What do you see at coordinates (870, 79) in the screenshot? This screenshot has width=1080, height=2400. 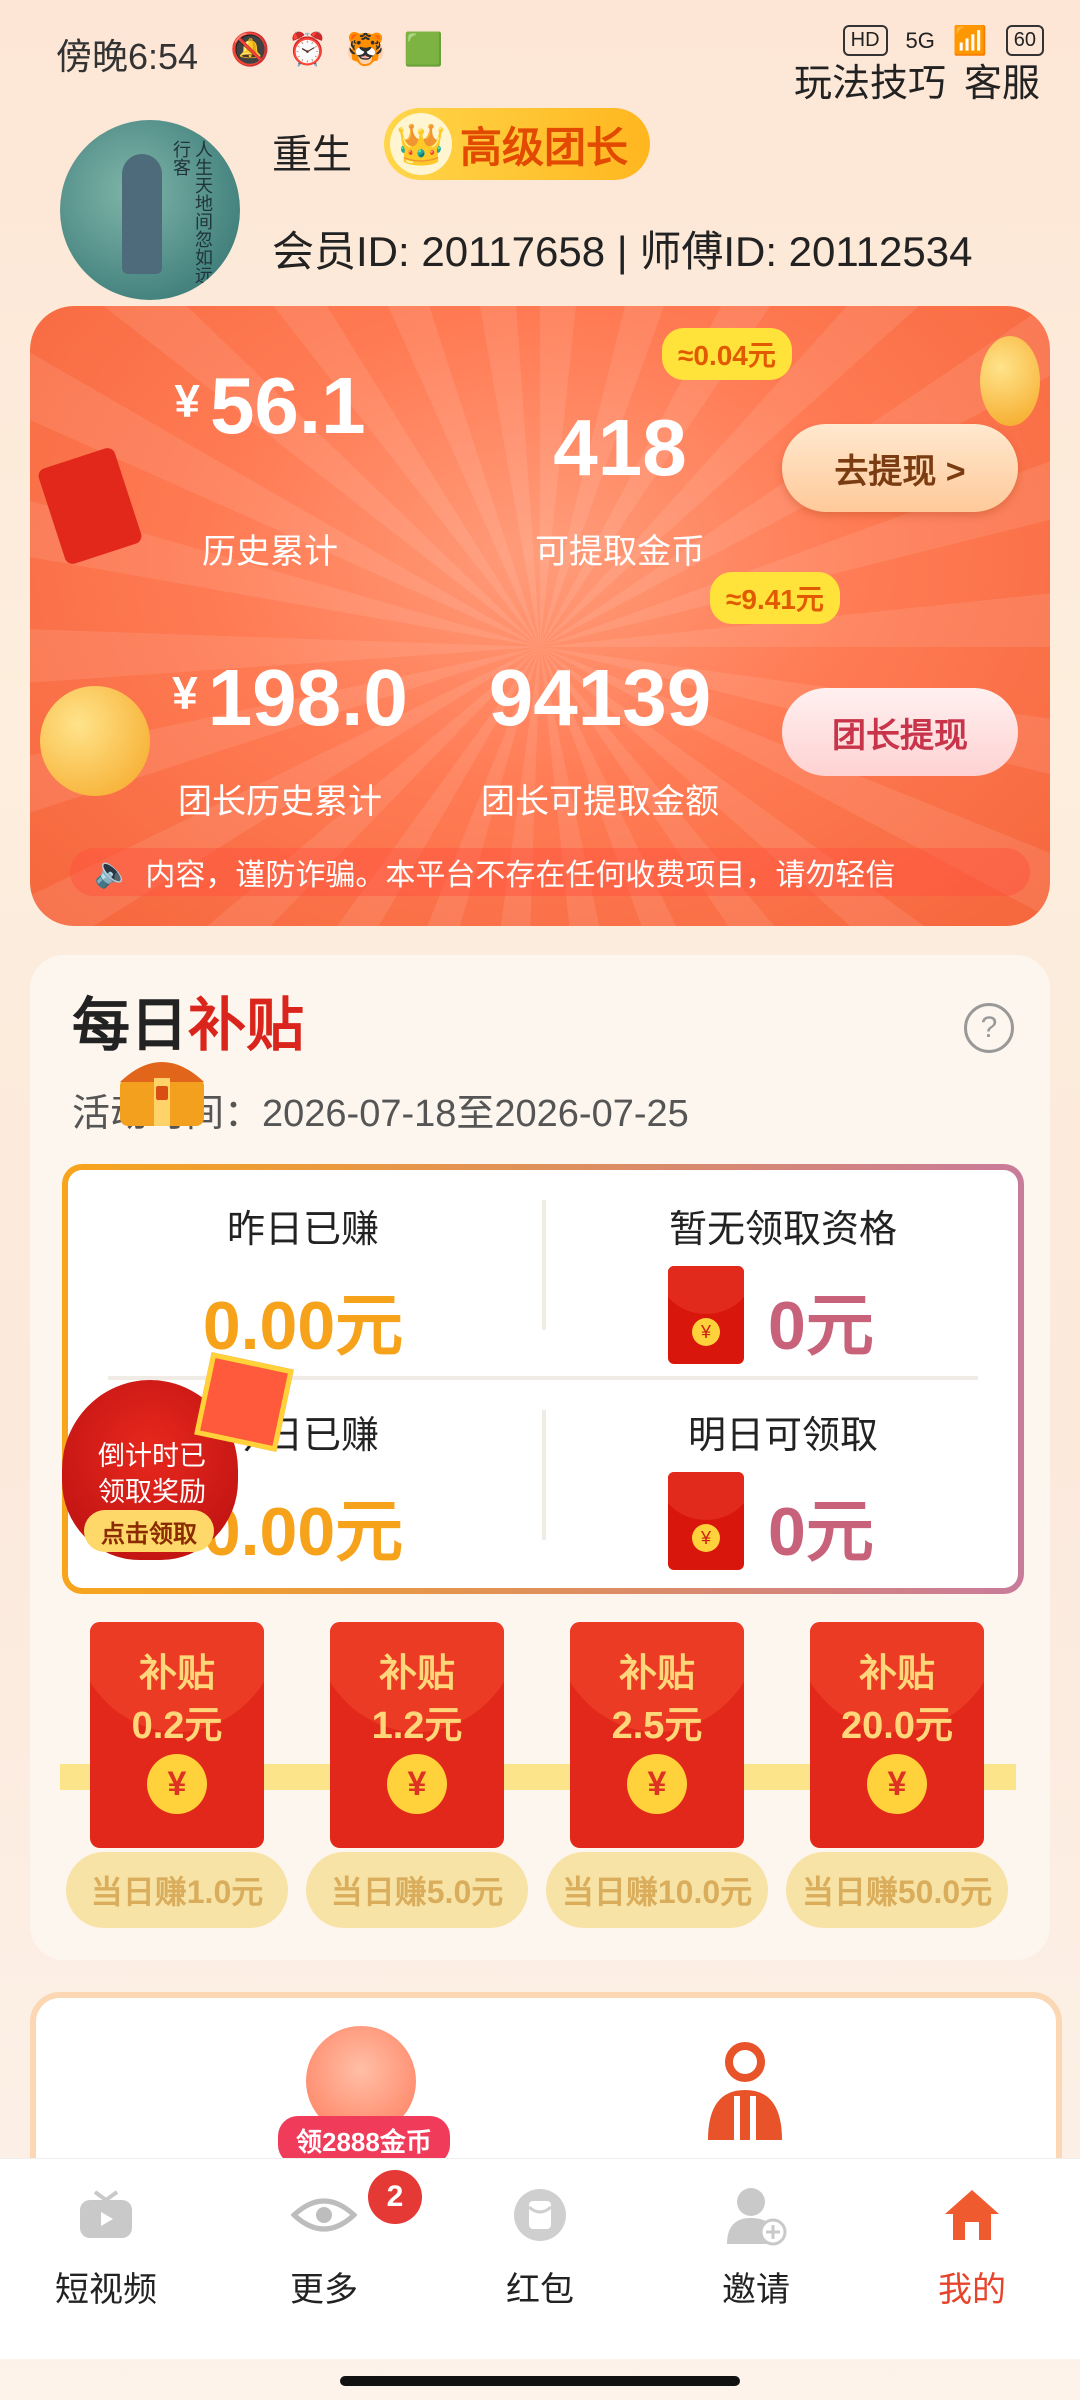 I see `tips-link: 玩法技巧` at bounding box center [870, 79].